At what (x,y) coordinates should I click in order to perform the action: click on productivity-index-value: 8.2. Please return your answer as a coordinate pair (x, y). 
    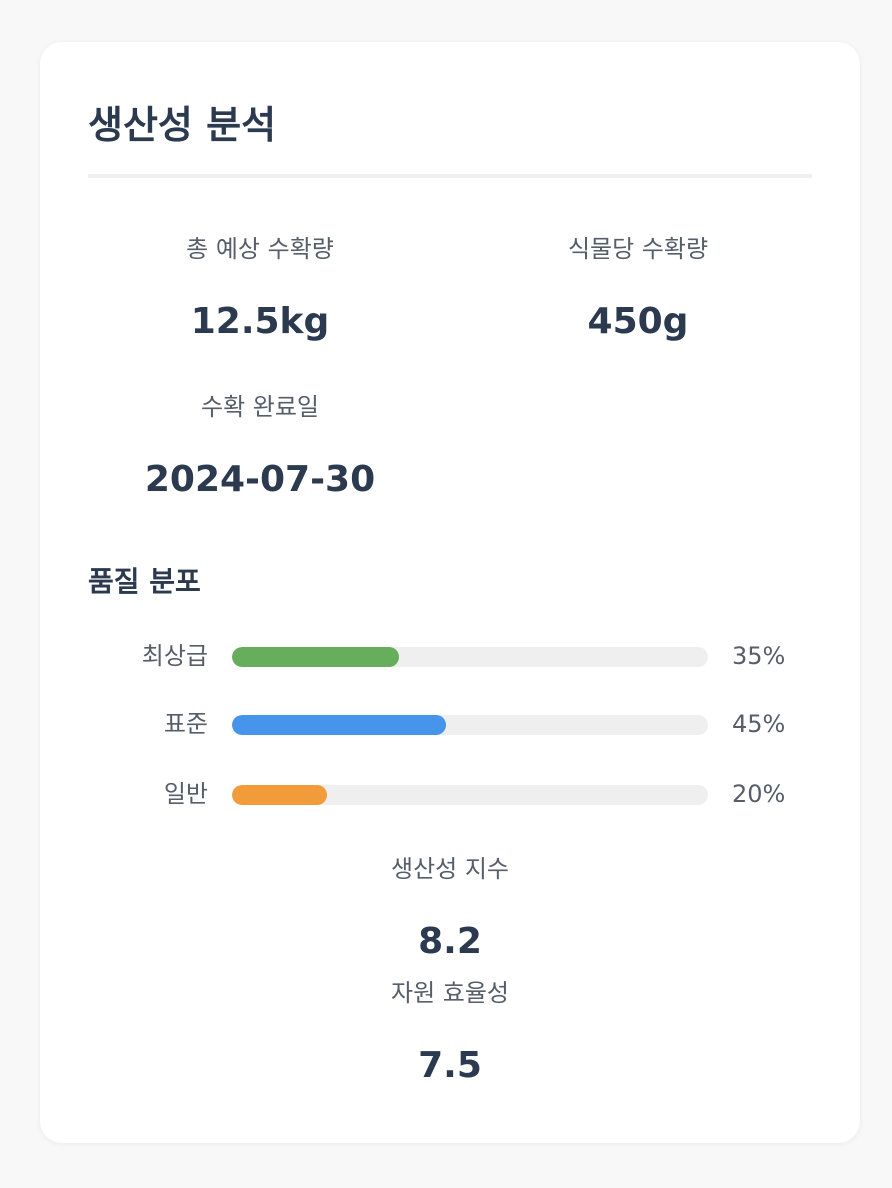
    Looking at the image, I should click on (450, 941).